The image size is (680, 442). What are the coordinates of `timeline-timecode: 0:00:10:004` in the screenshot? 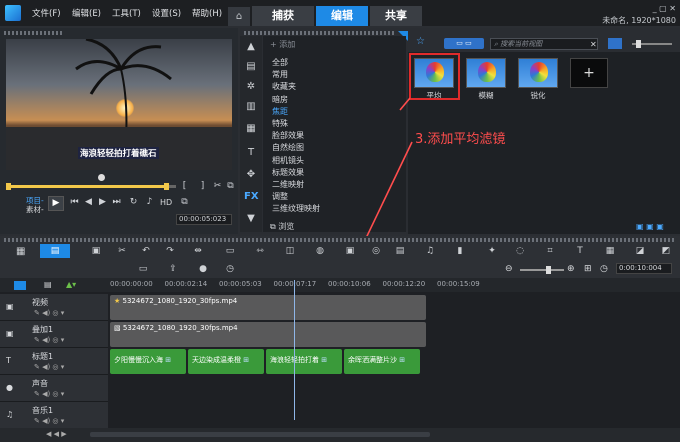 It's located at (644, 268).